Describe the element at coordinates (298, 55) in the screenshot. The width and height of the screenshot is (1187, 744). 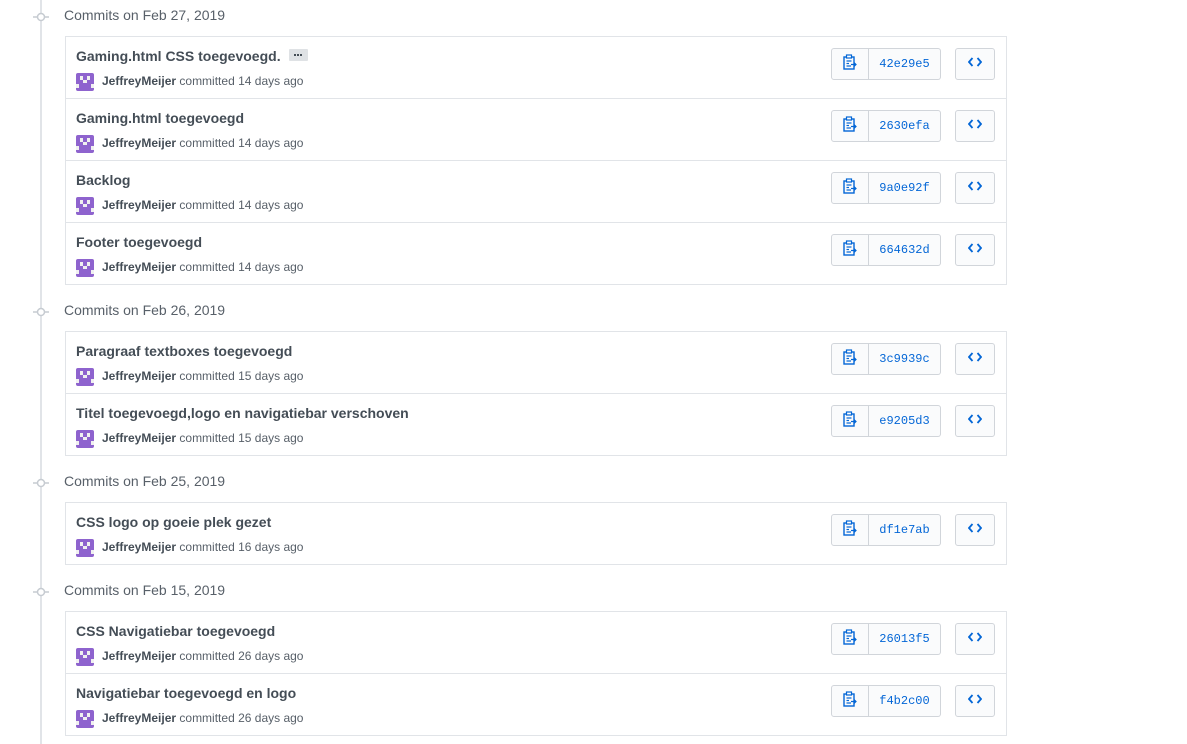
I see `expand-message-button` at that location.